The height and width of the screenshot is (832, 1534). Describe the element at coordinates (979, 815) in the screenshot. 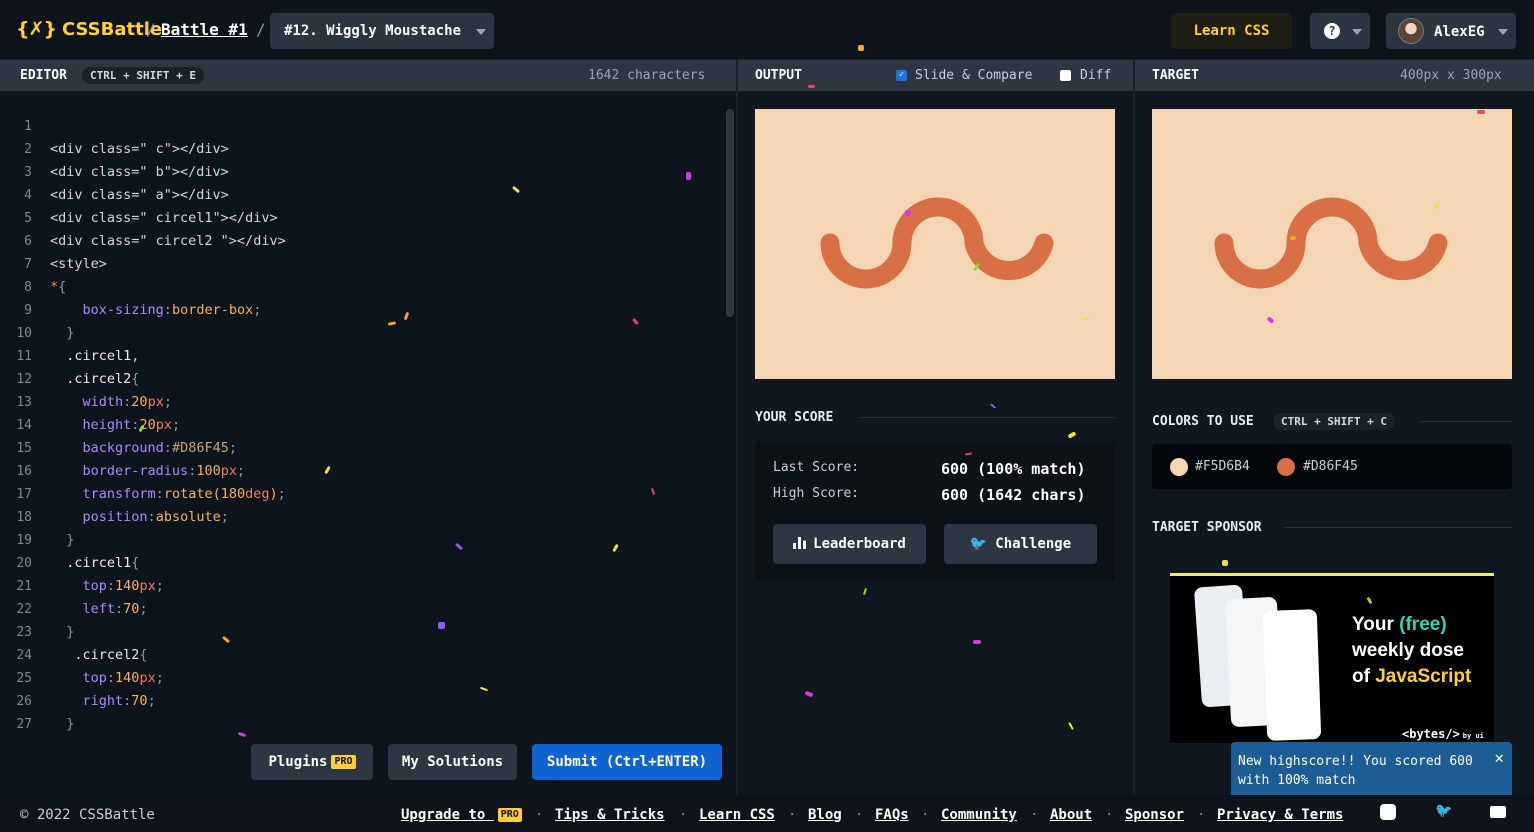

I see `footer-link-community: Community` at that location.